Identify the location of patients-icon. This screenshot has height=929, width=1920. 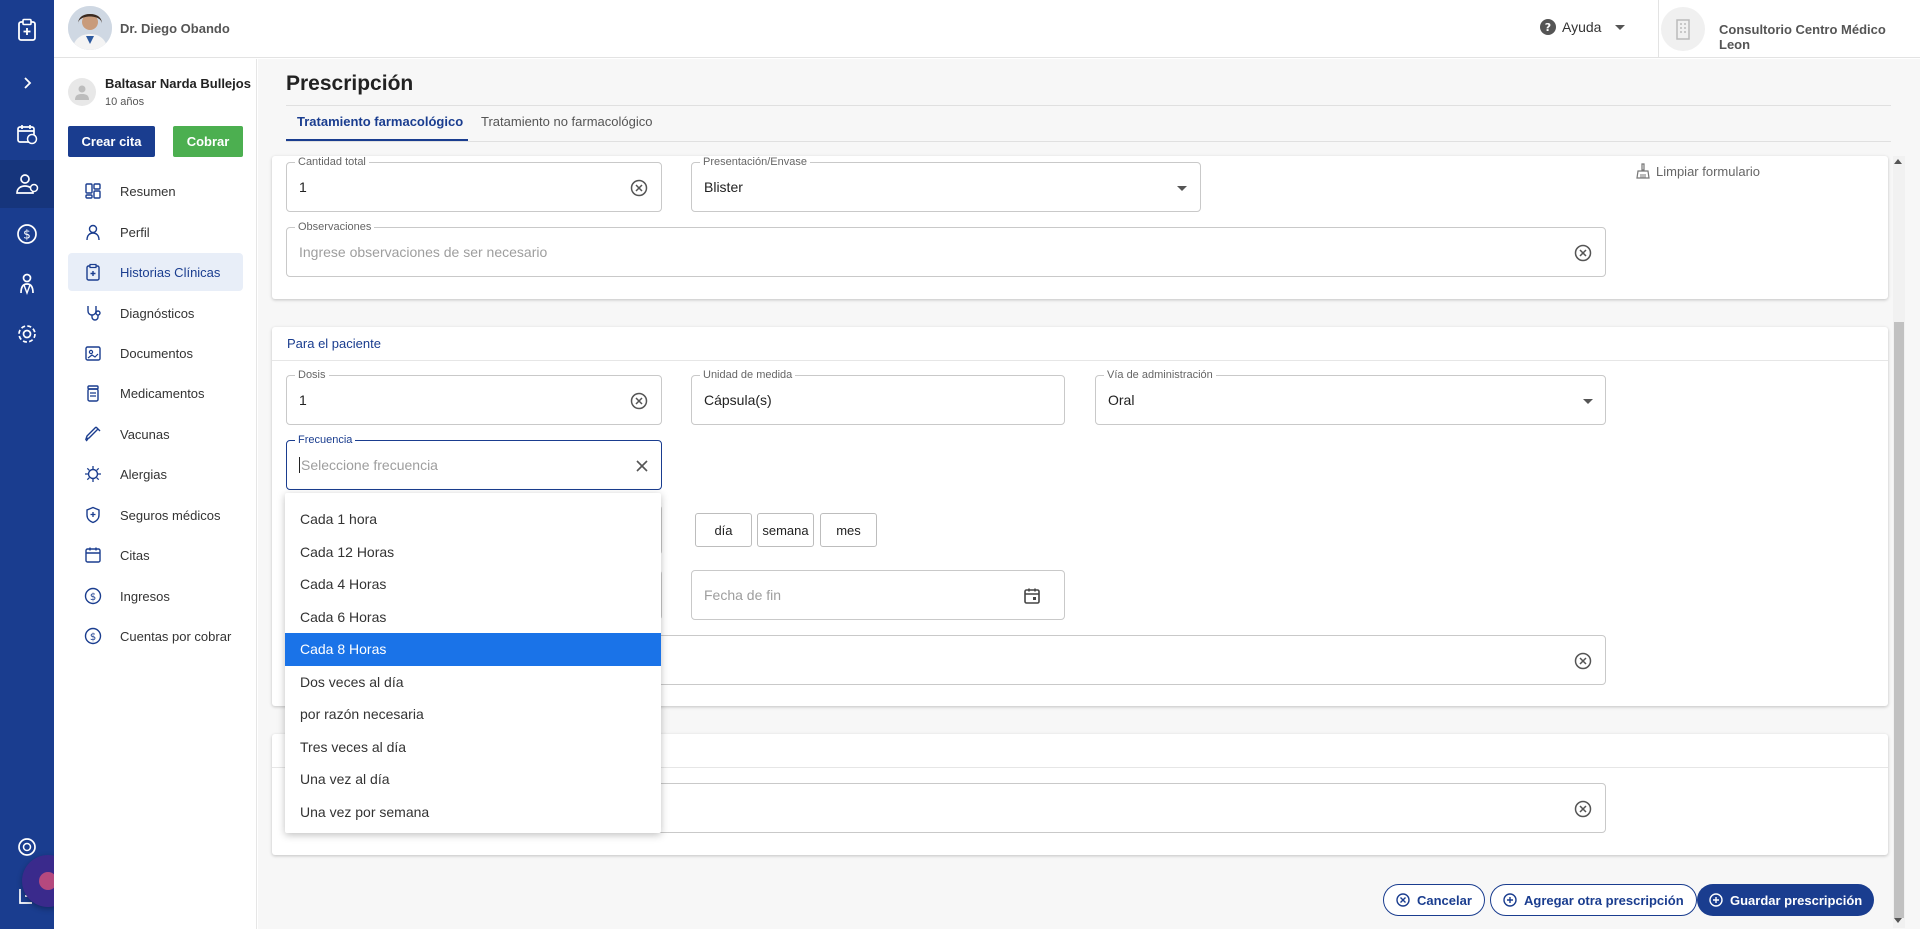
(27, 184).